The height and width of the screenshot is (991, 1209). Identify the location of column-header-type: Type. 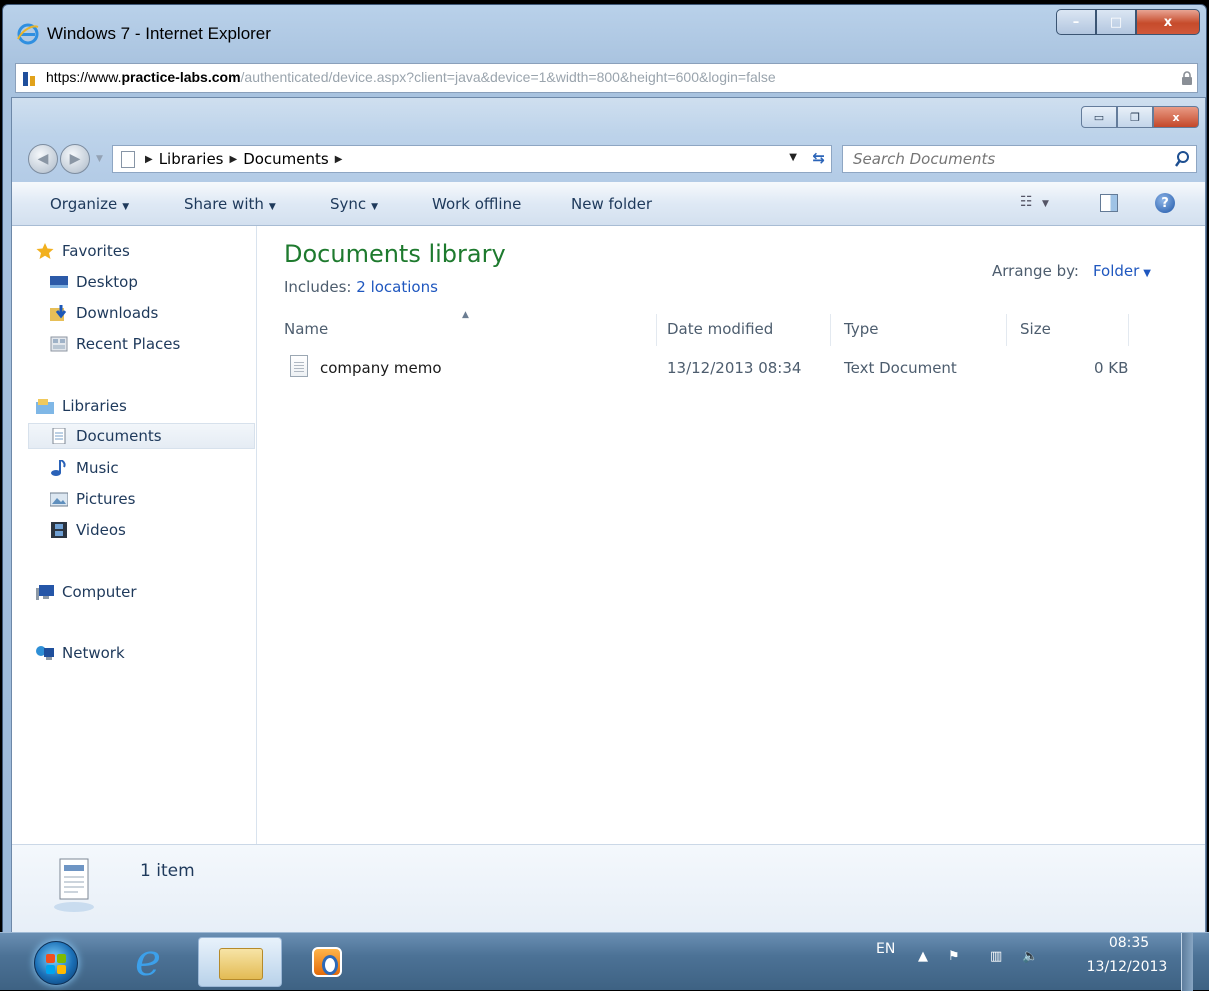
(861, 329).